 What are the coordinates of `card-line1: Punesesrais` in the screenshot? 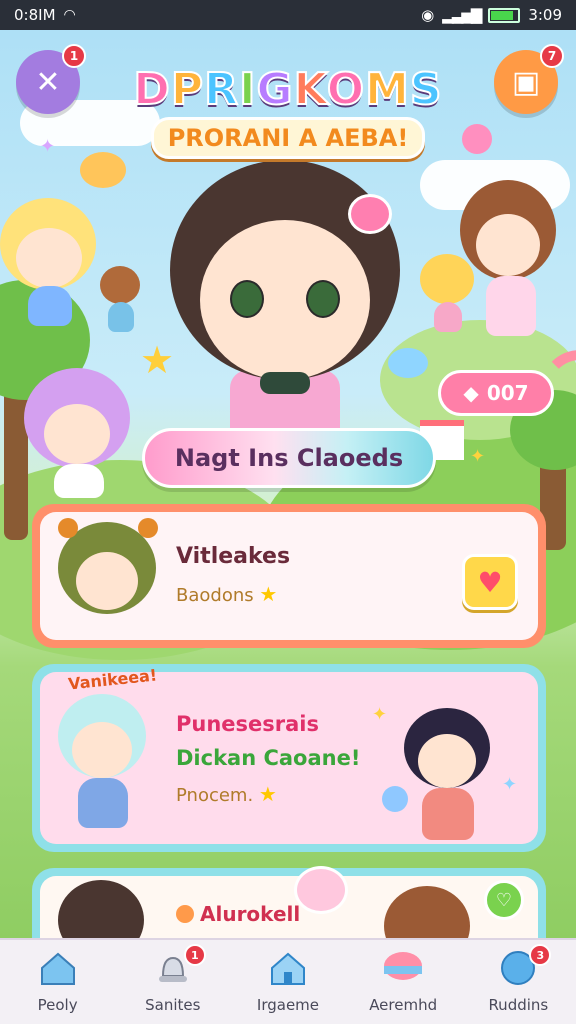 It's located at (248, 724).